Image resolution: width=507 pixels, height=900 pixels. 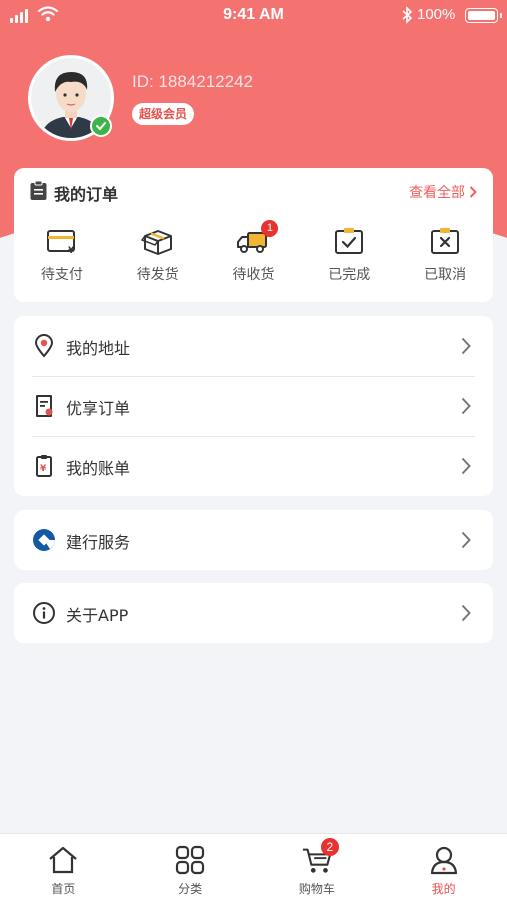 What do you see at coordinates (444, 860) in the screenshot?
I see `profile-icon` at bounding box center [444, 860].